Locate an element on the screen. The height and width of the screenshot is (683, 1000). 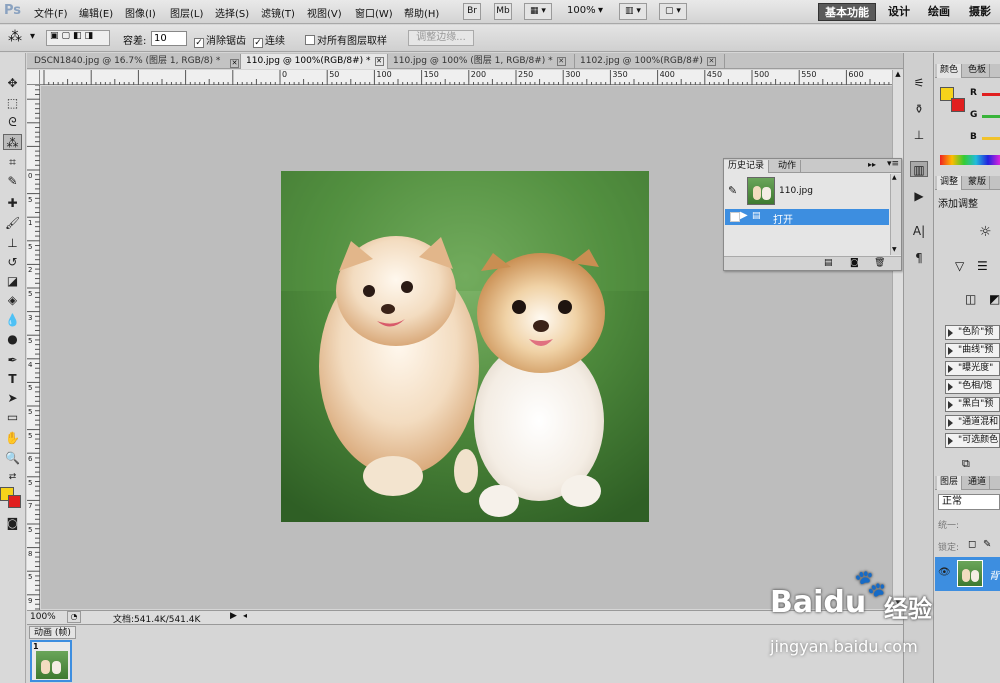
trash-icon: 🗑 is located at coordinates (879, 263).